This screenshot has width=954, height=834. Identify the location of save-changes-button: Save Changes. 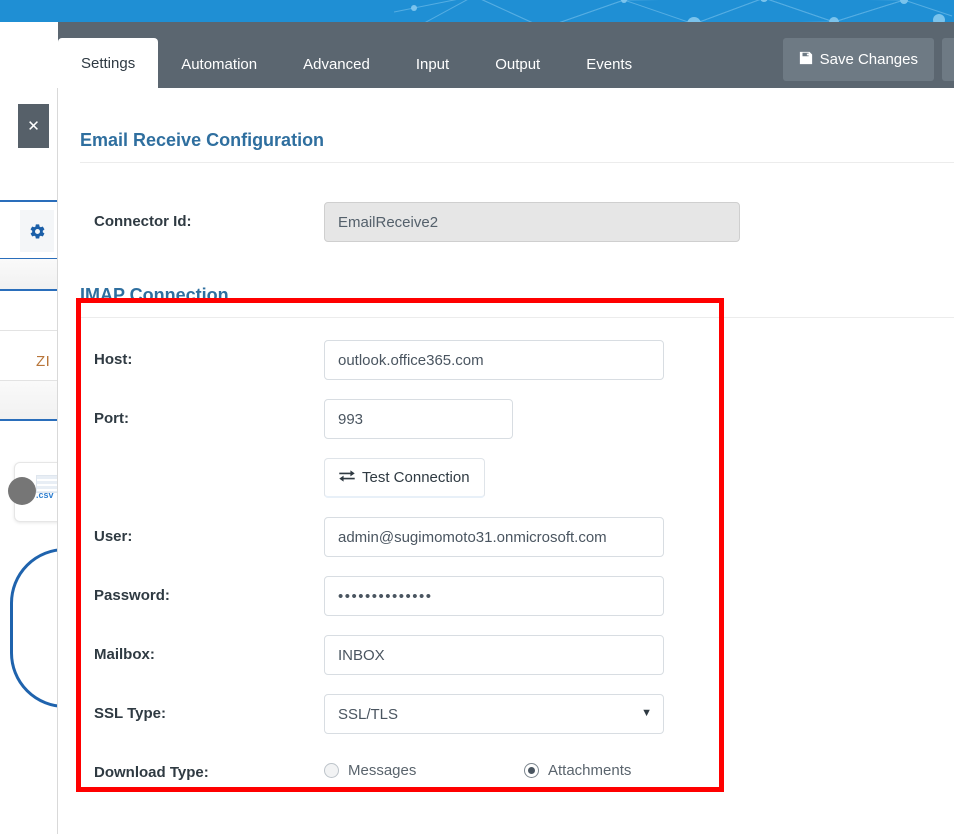
(858, 59).